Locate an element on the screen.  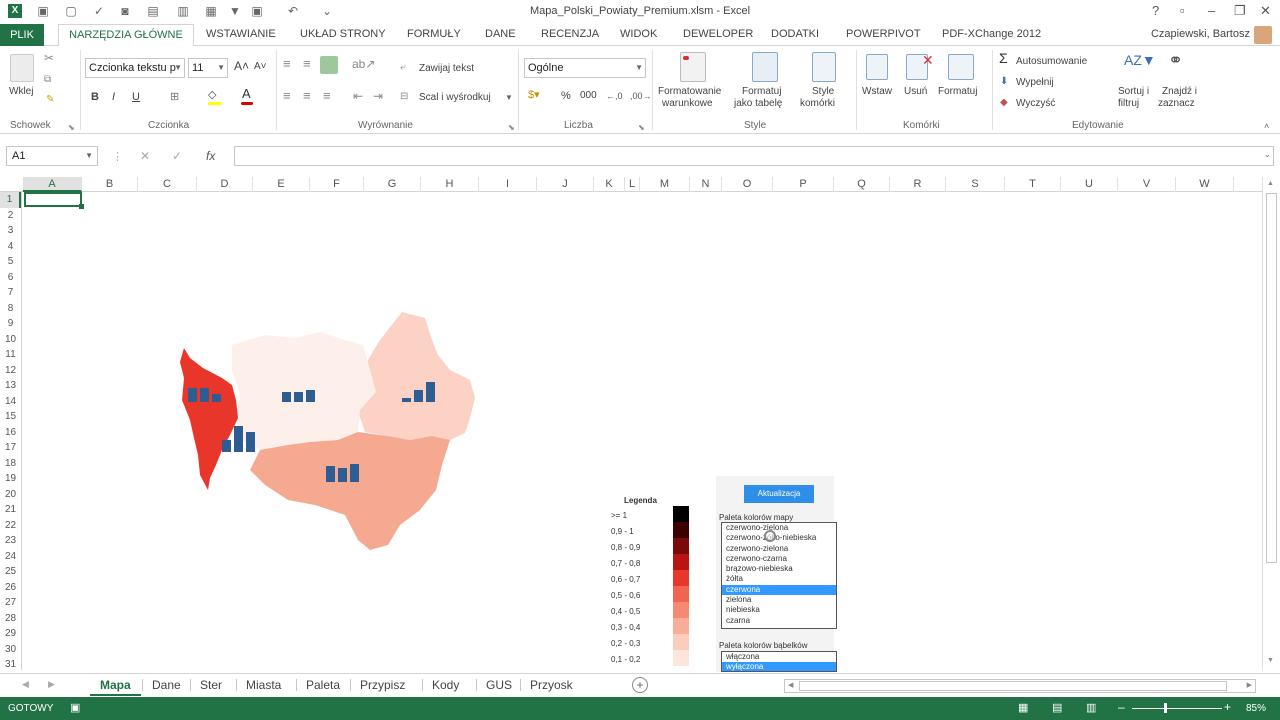
borders-icon: ⊞ is located at coordinates (174, 97).